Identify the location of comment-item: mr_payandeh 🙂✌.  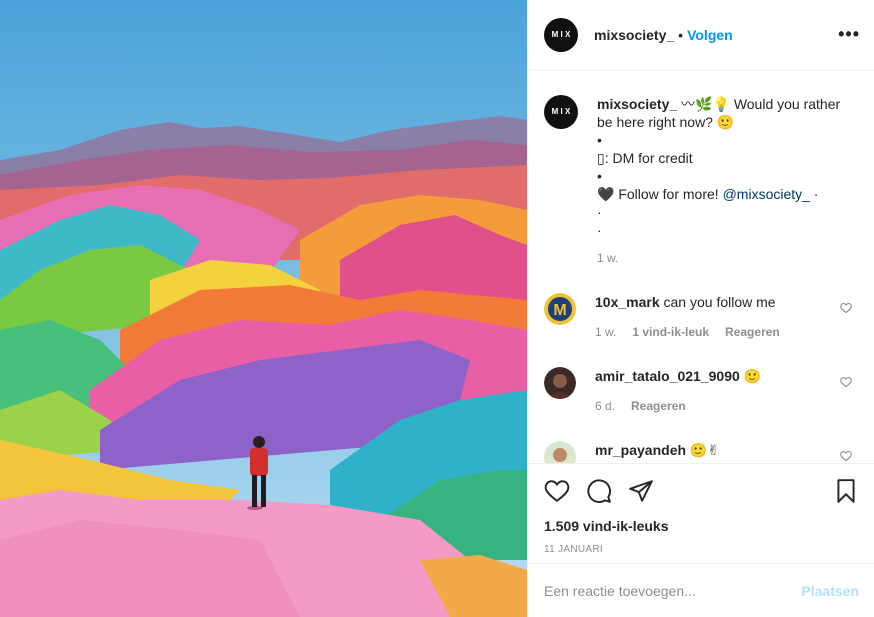
(701, 452).